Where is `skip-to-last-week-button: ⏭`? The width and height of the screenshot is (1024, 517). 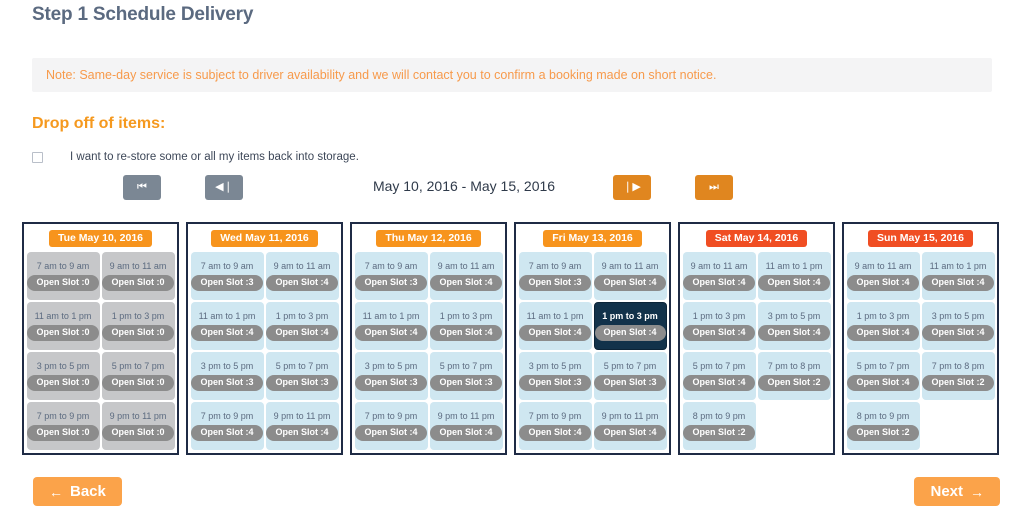
skip-to-last-week-button: ⏭ is located at coordinates (714, 187).